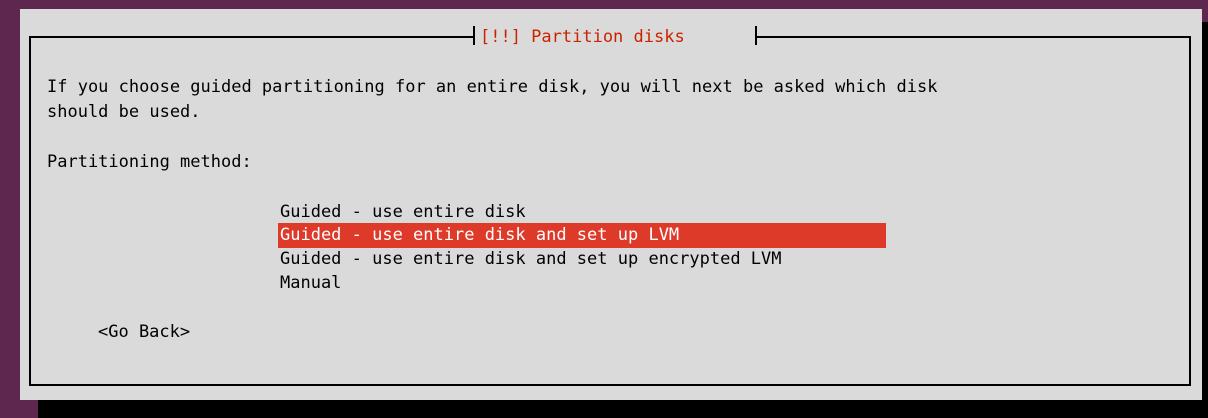 This screenshot has width=1208, height=418. Describe the element at coordinates (582, 283) in the screenshot. I see `option-manual: Manual` at that location.